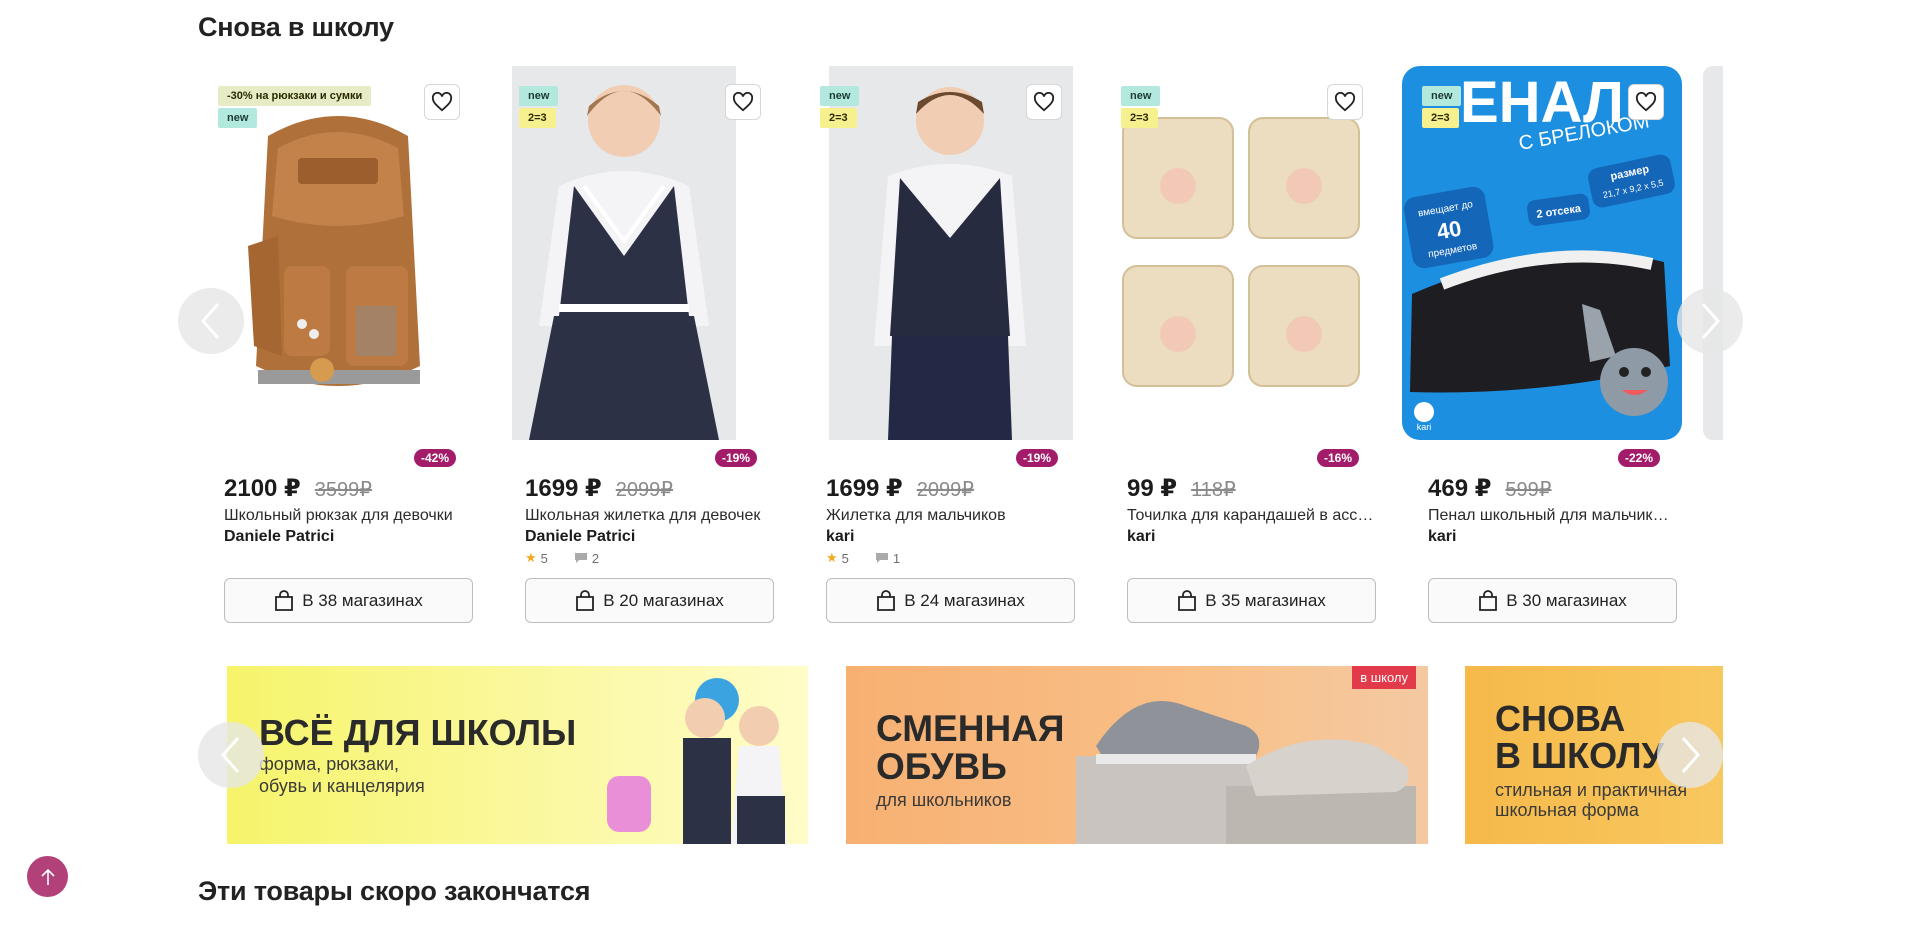 The image size is (1912, 927). I want to click on banner-shoes-illustration, so click(1246, 772).